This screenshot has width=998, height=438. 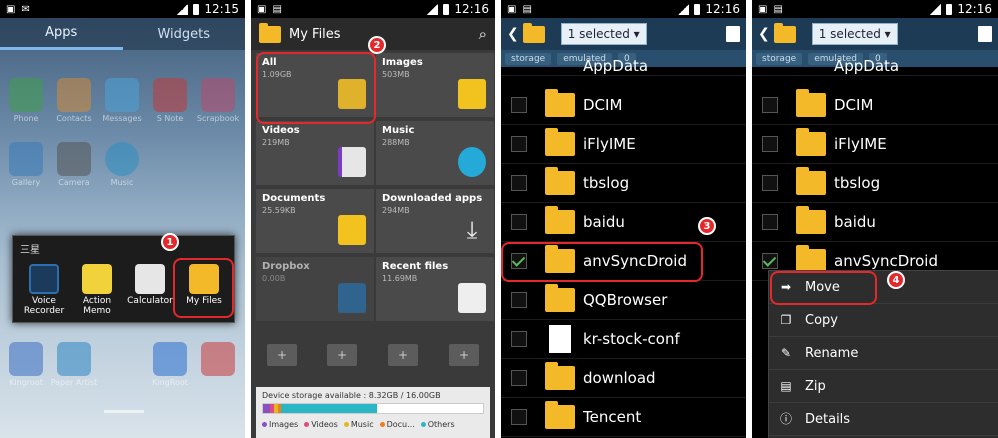 I want to click on app-gallery: Gallery, so click(x=26, y=164).